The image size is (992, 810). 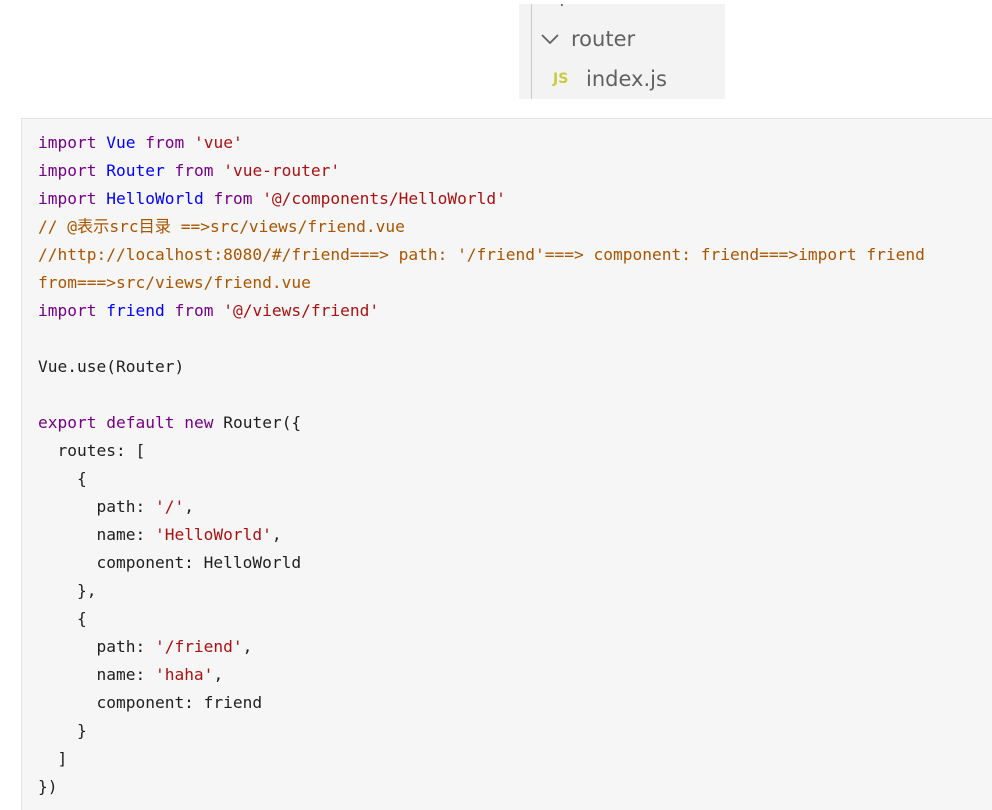 I want to click on file-explorer-snippet: ⌐ router JS index.js, so click(x=622, y=51).